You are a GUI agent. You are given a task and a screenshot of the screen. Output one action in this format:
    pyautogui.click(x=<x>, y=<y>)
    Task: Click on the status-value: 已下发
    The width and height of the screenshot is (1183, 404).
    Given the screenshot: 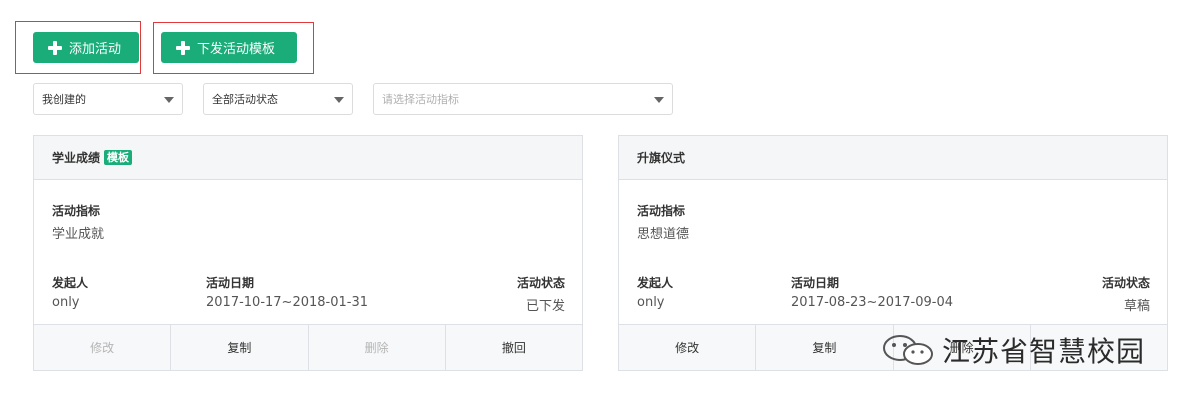 What is the action you would take?
    pyautogui.click(x=545, y=306)
    